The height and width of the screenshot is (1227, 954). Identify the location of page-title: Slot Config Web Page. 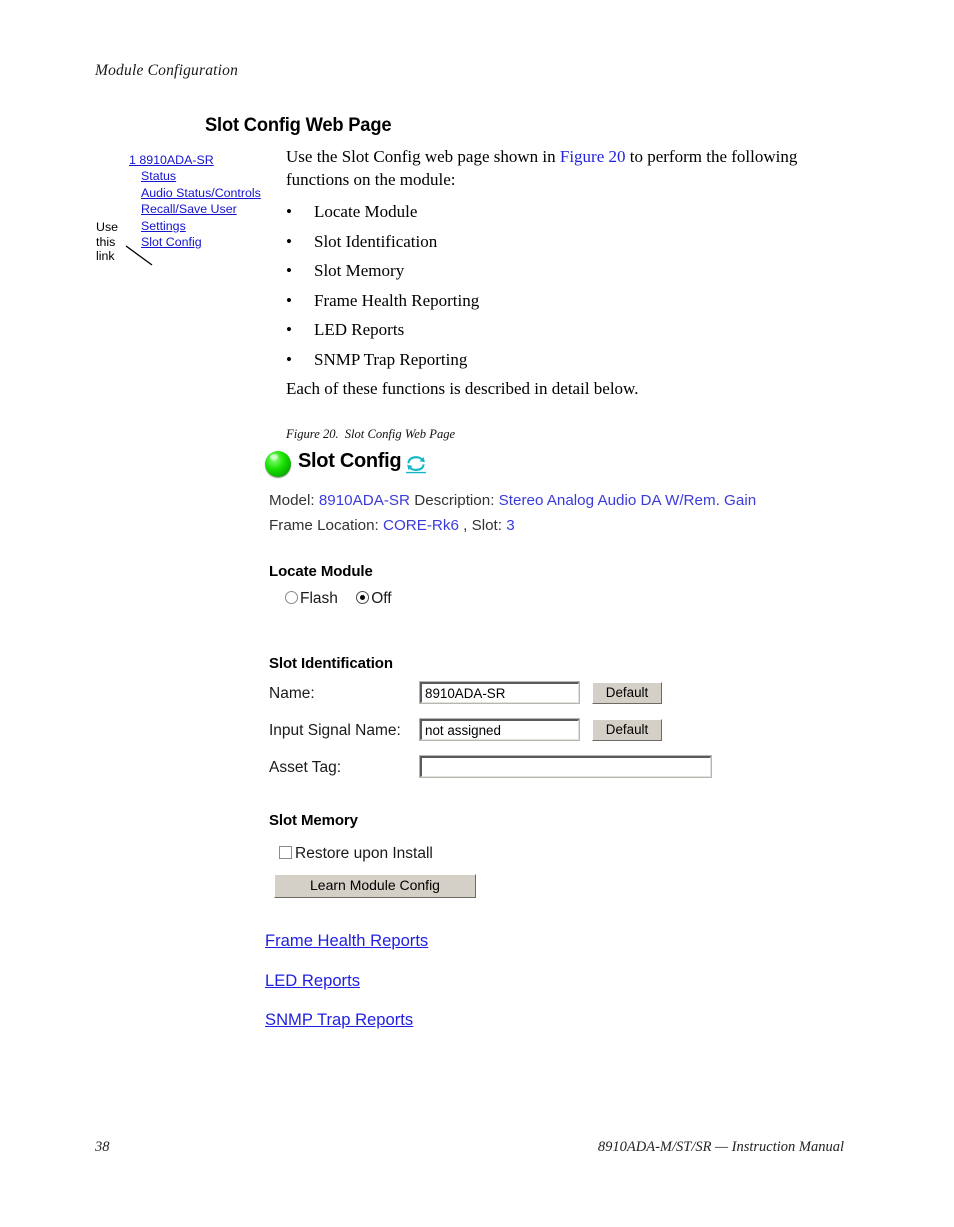
(298, 125).